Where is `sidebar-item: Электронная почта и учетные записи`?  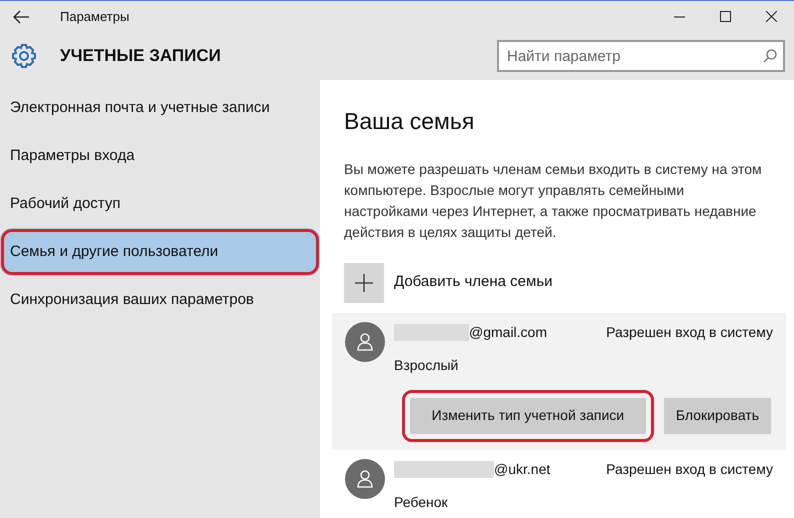
sidebar-item: Электронная почта и учетные записи is located at coordinates (160, 108).